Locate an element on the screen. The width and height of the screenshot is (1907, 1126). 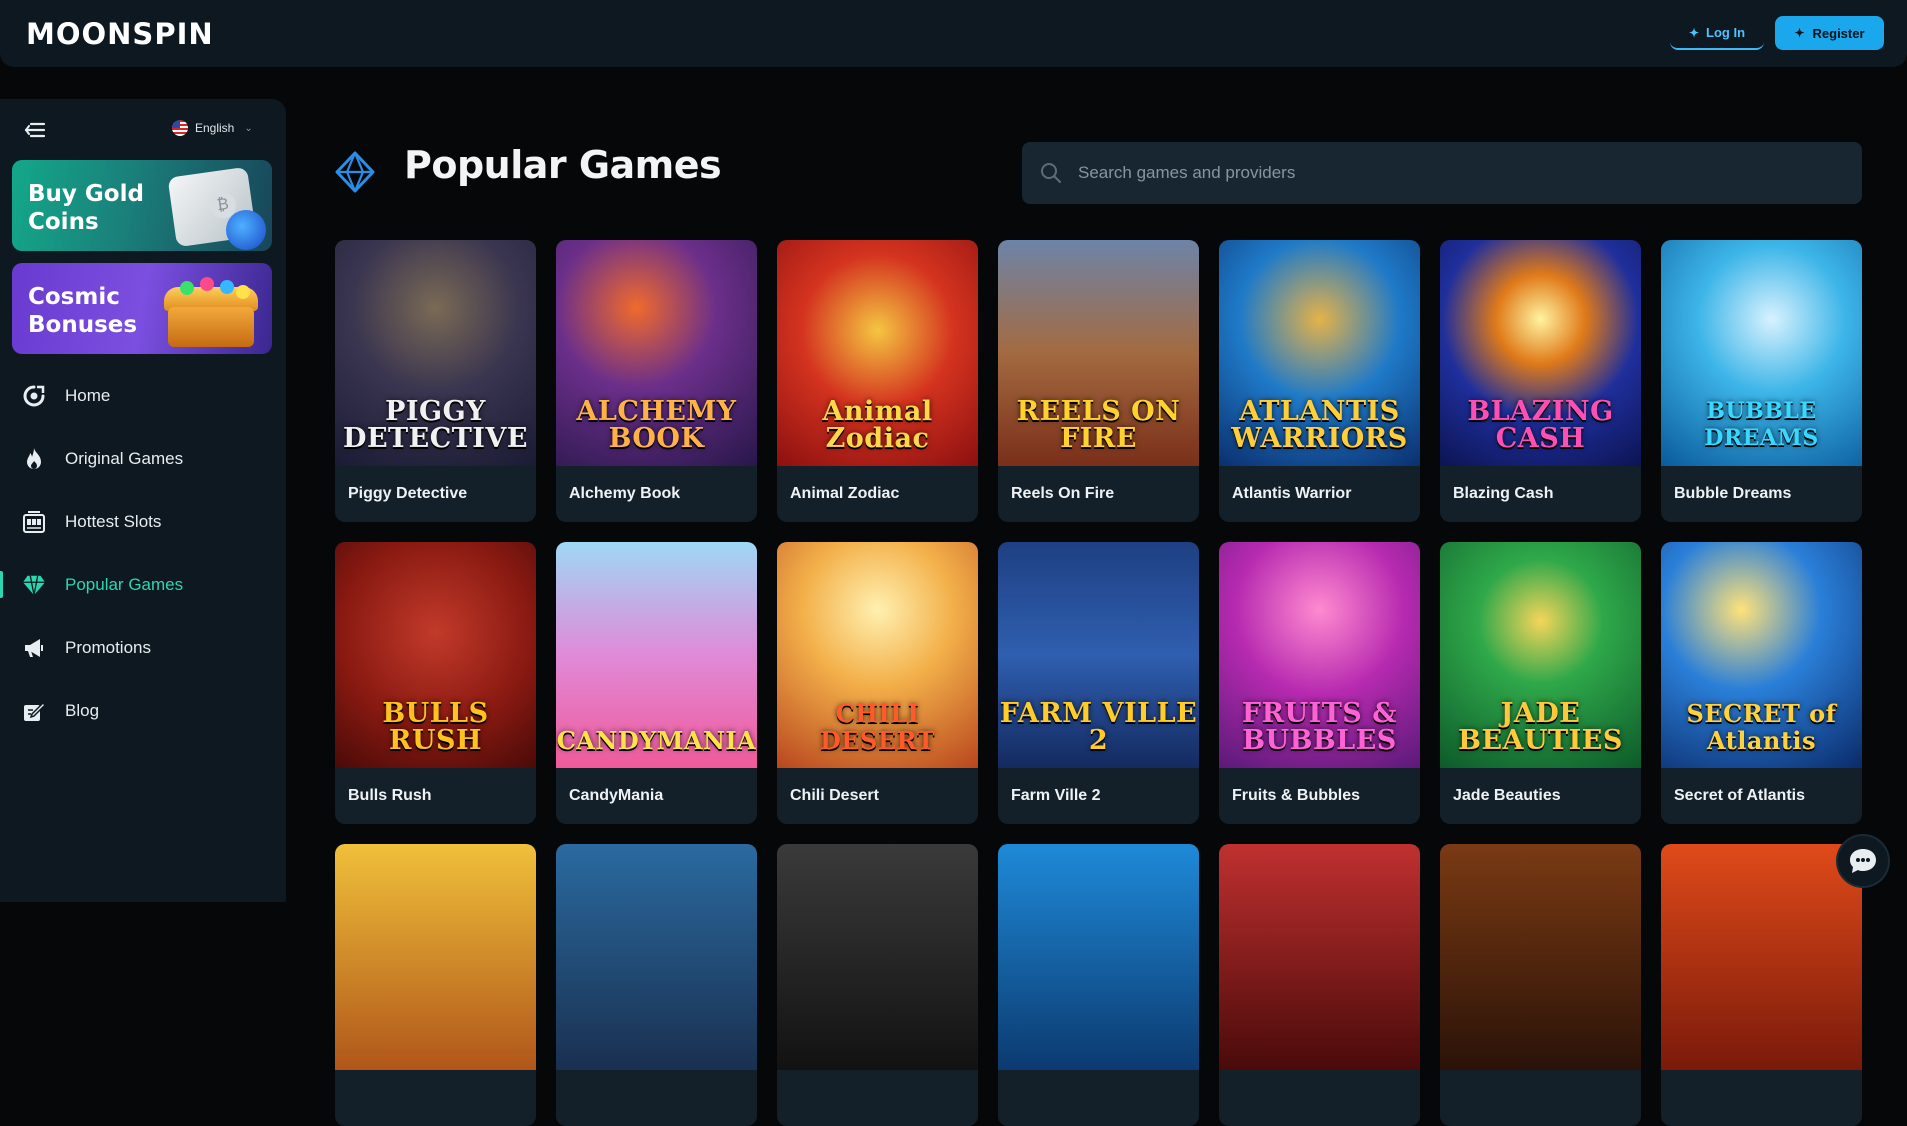
game-card-jade-beauties: JADE BEAUTIES Jade Beauties is located at coordinates (1540, 683).